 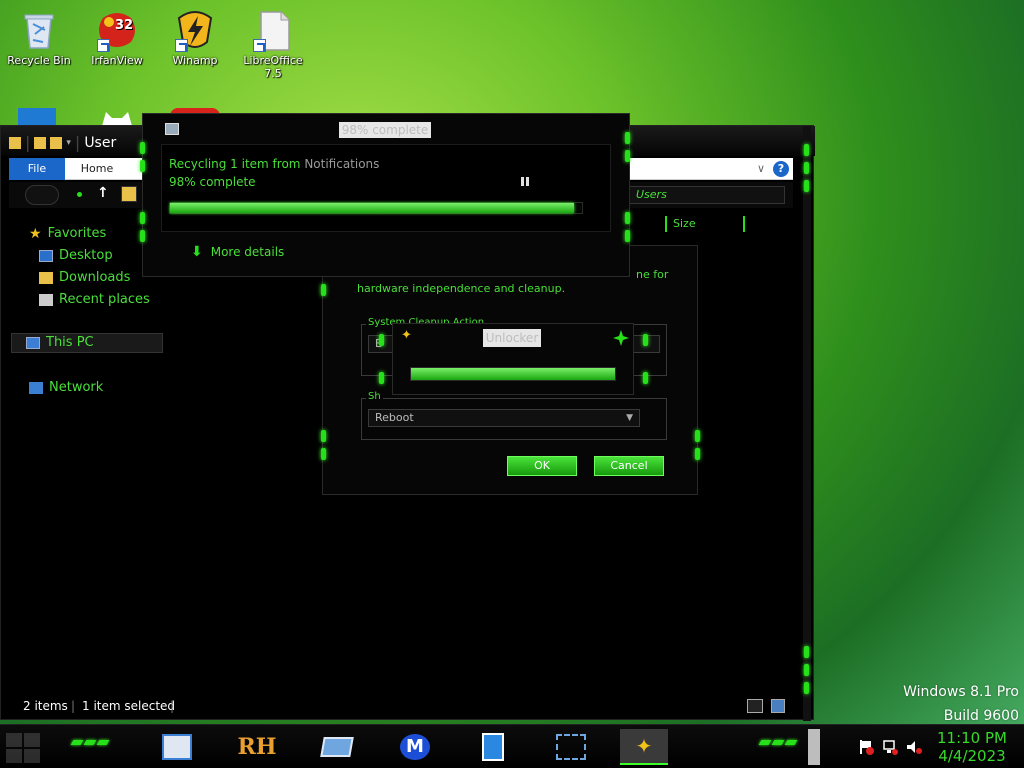 I want to click on pause-button, so click(x=526, y=182).